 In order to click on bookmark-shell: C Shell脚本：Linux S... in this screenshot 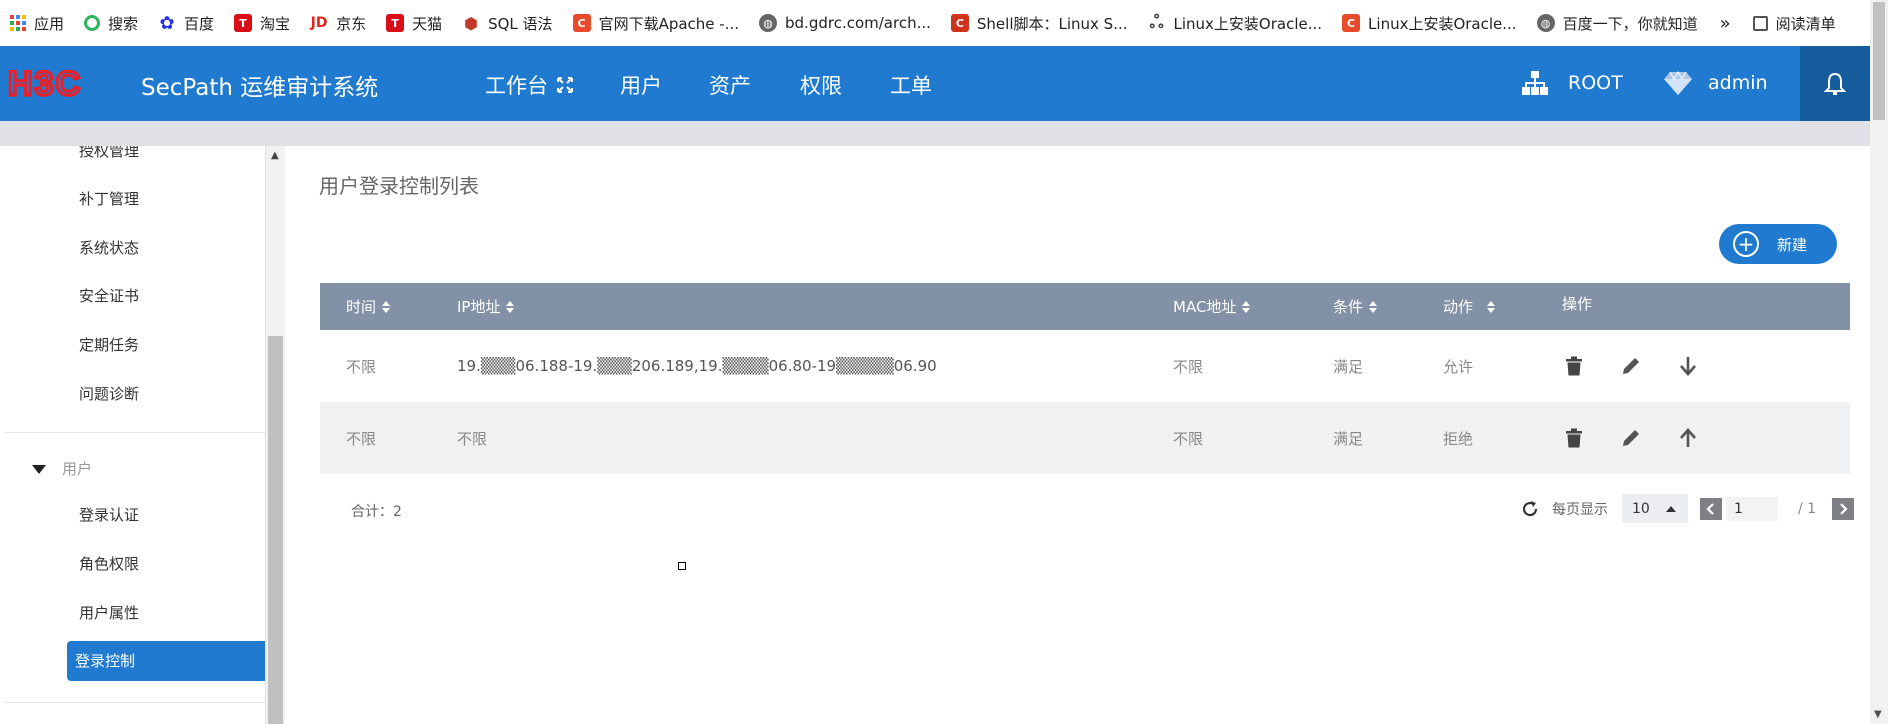, I will do `click(1039, 23)`.